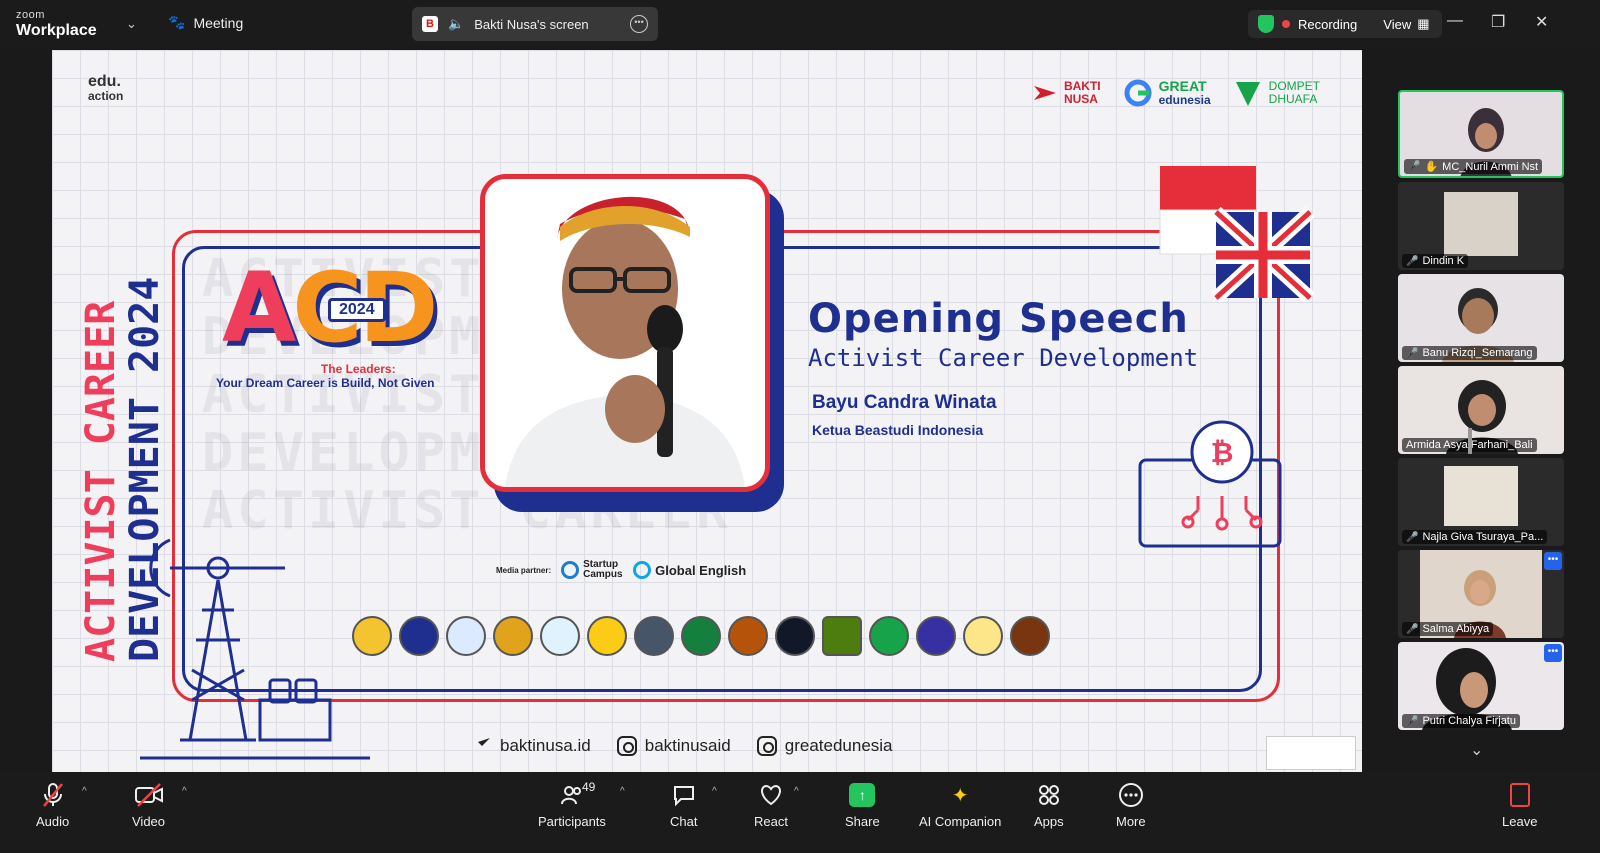 Image resolution: width=1600 pixels, height=853 pixels. What do you see at coordinates (1080, 99) in the screenshot?
I see `sponsor-line2: NUSA` at bounding box center [1080, 99].